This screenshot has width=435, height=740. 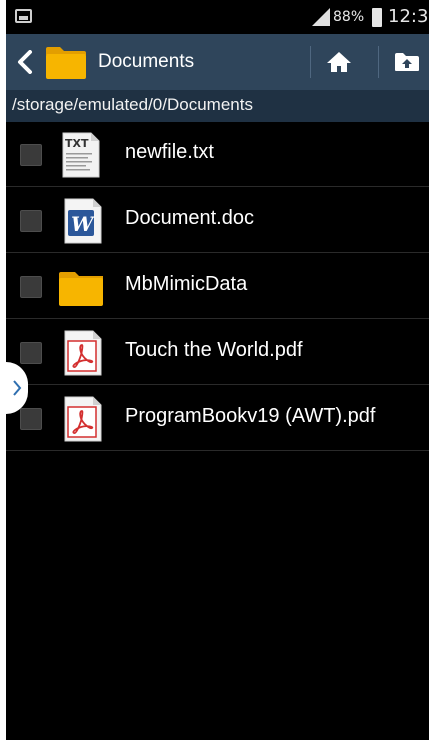 What do you see at coordinates (339, 62) in the screenshot?
I see `home-icon` at bounding box center [339, 62].